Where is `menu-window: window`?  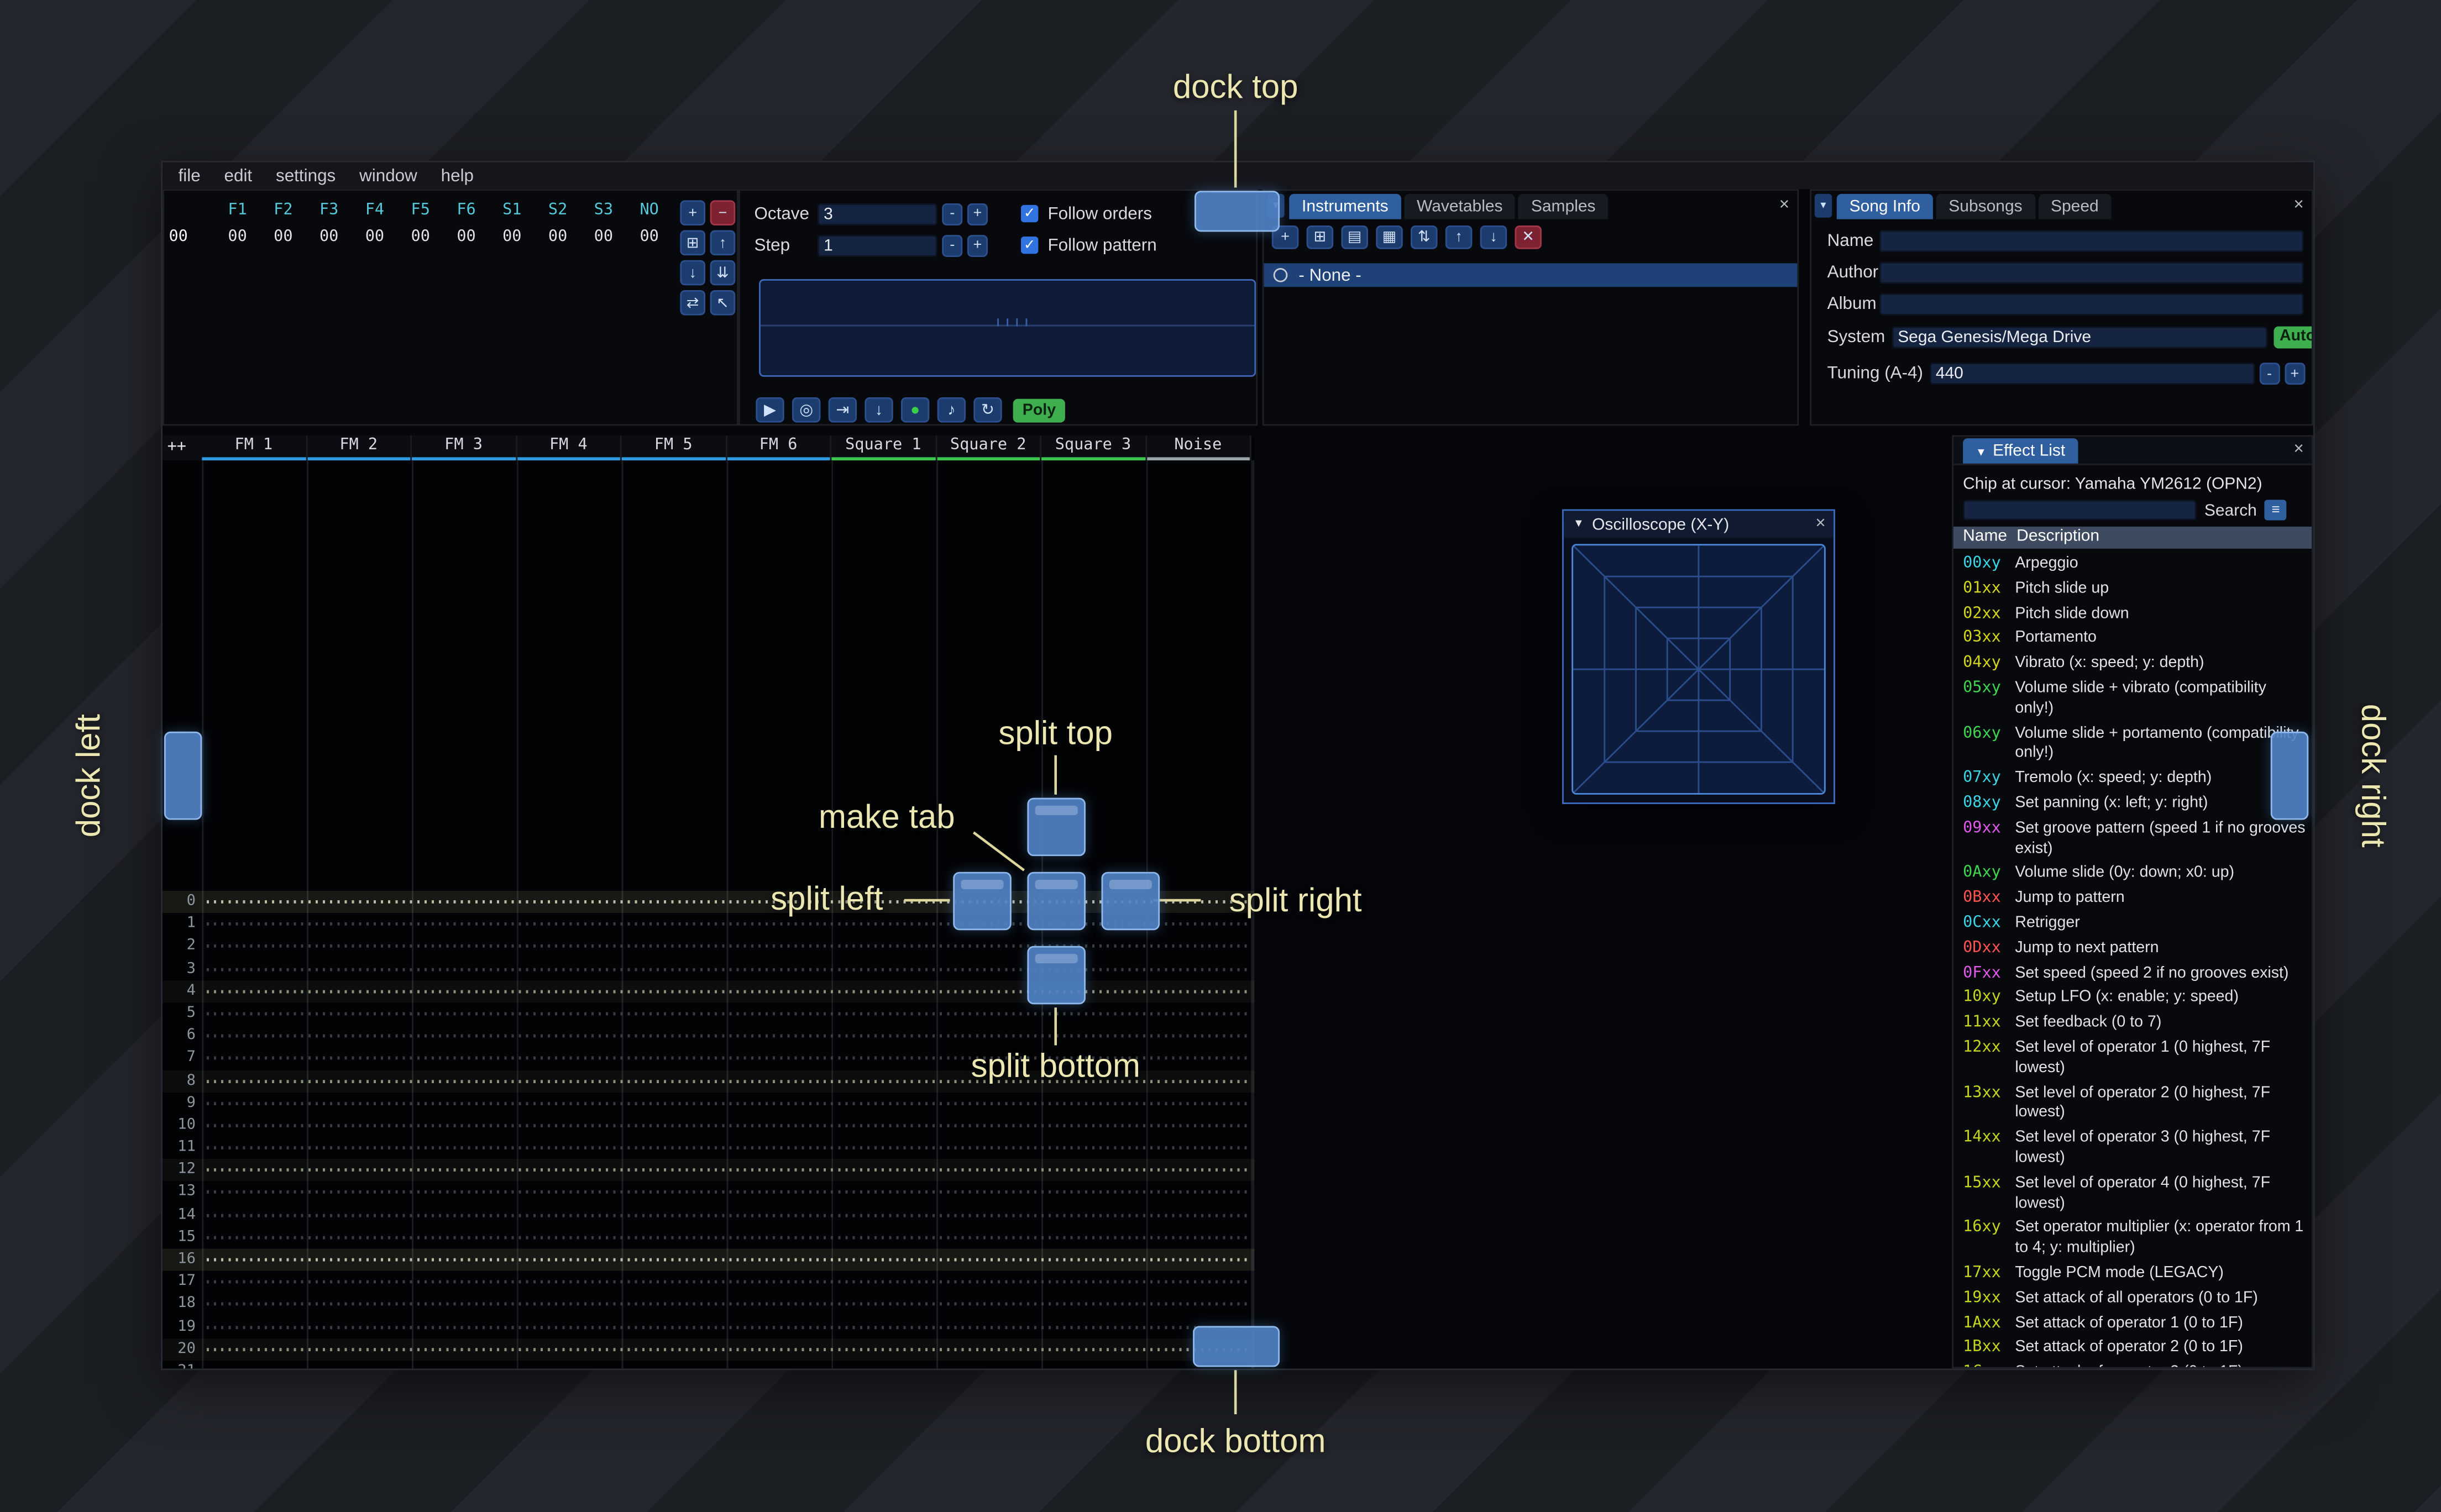 menu-window: window is located at coordinates (388, 175).